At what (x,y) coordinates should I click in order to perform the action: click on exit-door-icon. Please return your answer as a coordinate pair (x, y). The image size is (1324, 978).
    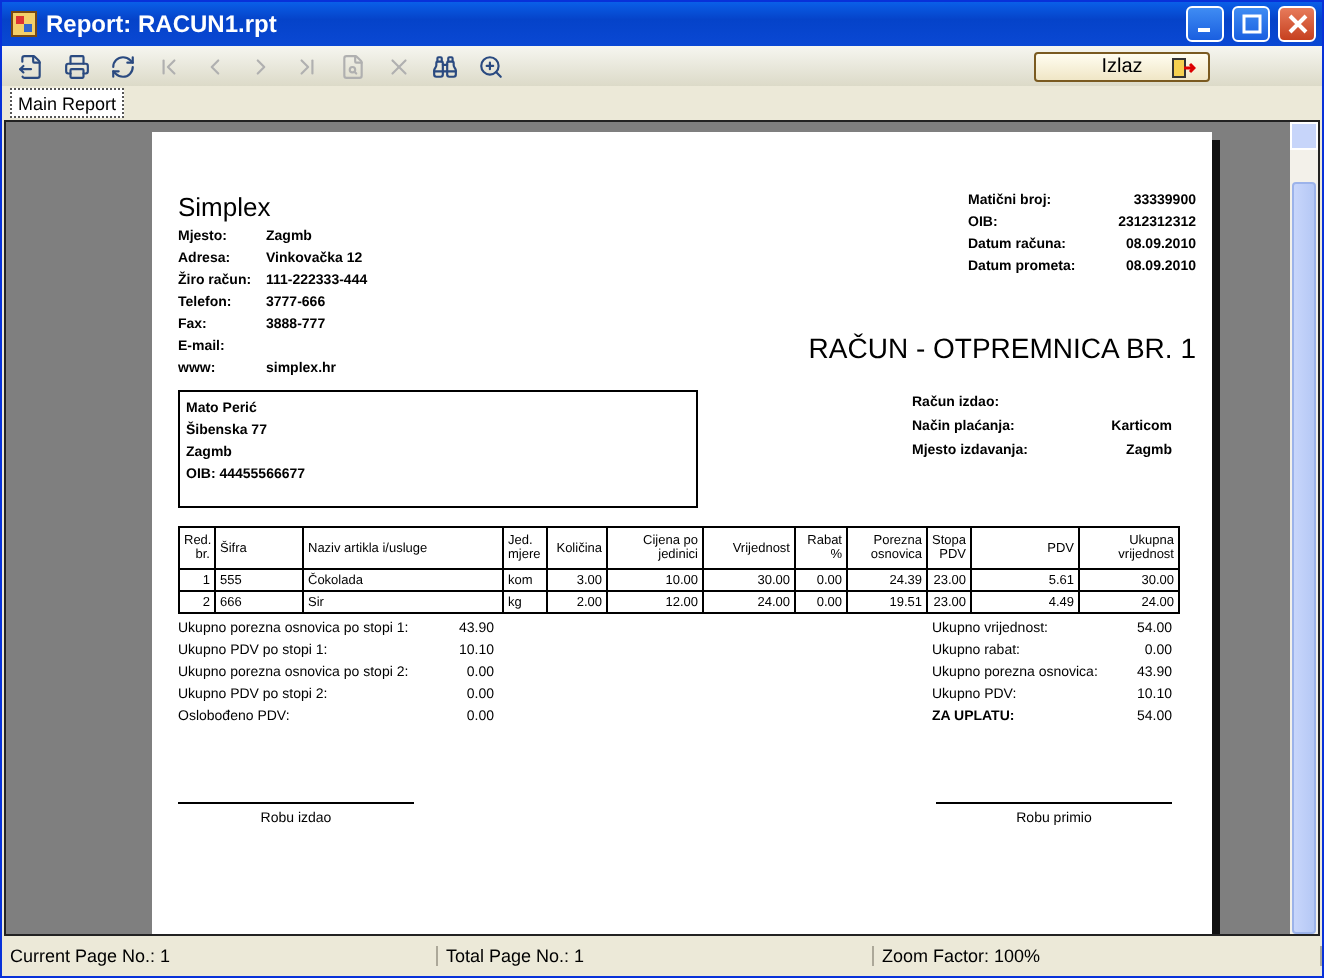
    Looking at the image, I should click on (1184, 67).